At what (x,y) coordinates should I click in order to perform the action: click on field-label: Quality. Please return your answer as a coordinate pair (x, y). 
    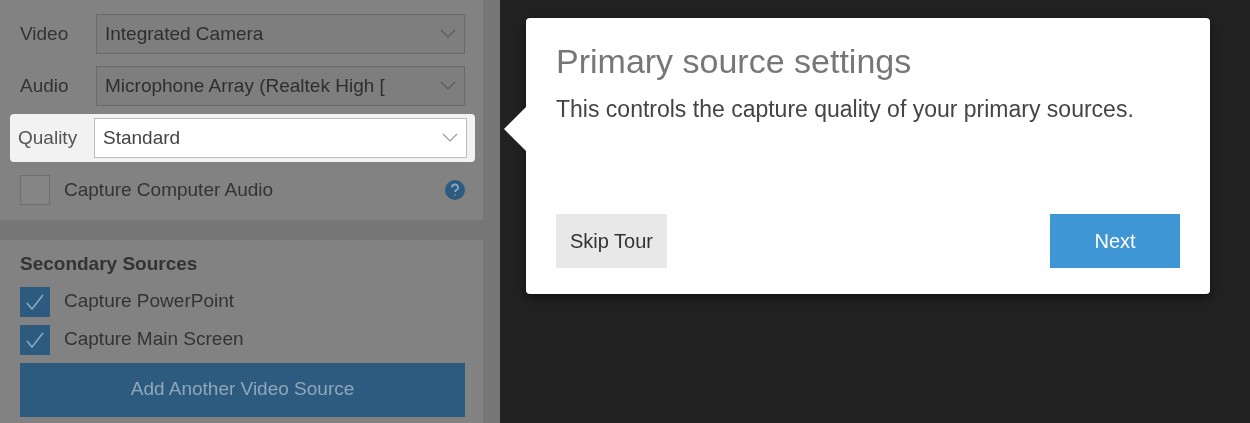
    Looking at the image, I should click on (48, 137).